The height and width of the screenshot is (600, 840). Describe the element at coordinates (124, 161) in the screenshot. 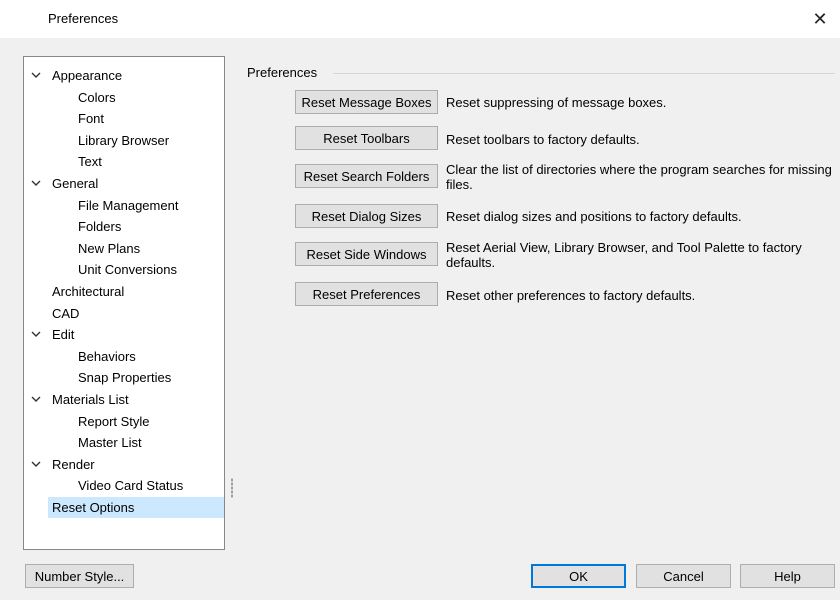

I see `tree-item-text: Text` at that location.